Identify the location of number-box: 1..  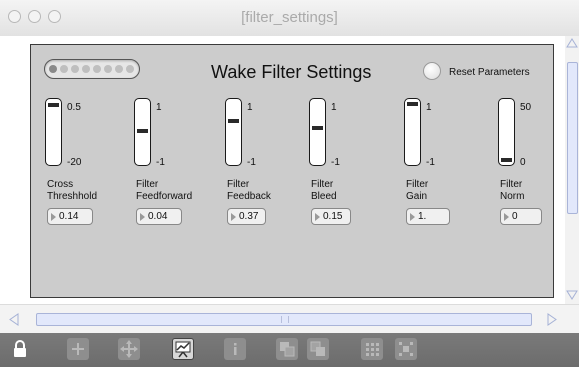
(428, 216).